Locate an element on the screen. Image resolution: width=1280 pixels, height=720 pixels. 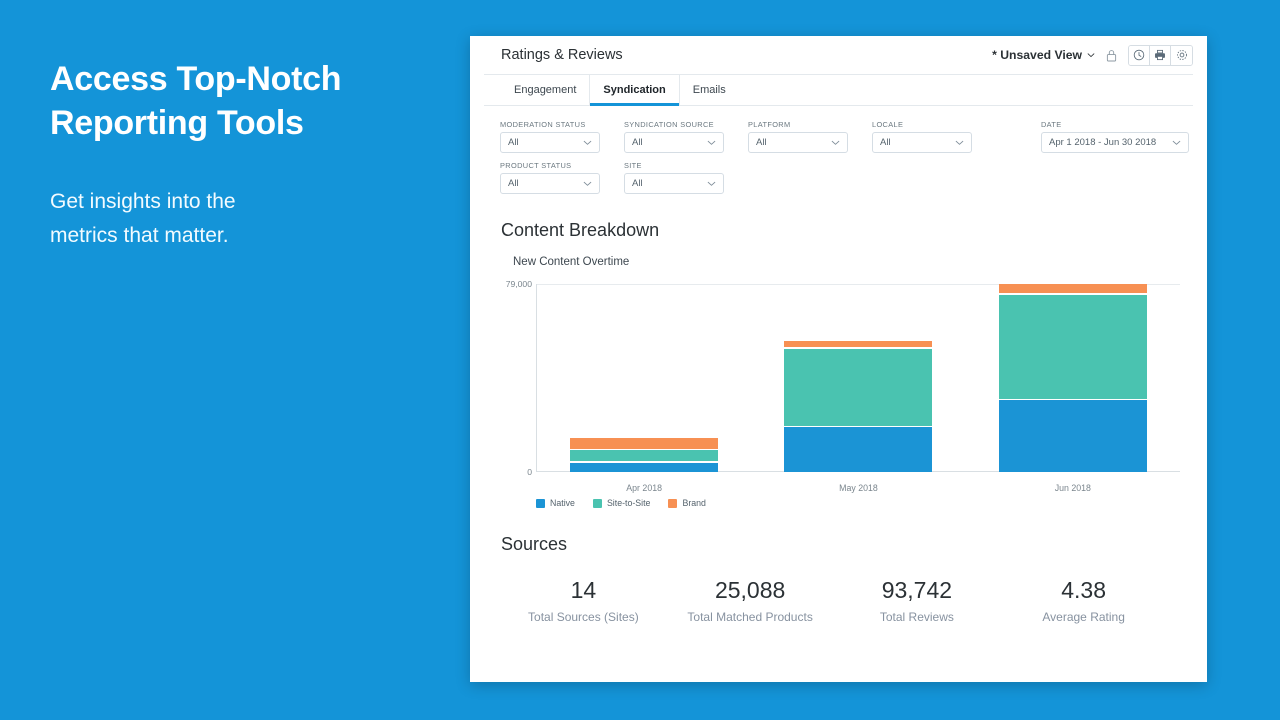
x-axis-label: May 2018 is located at coordinates (858, 488).